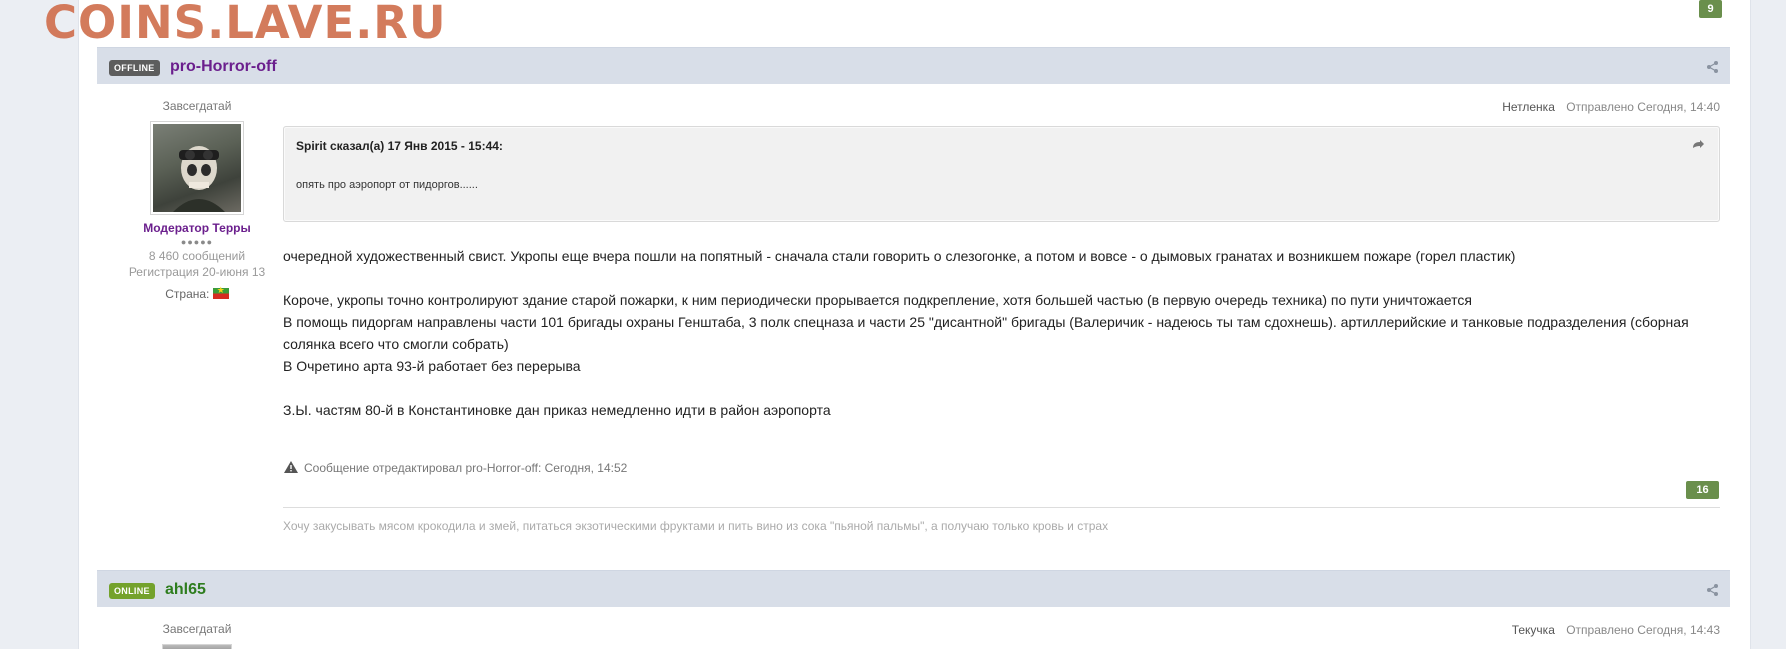  What do you see at coordinates (1643, 107) in the screenshot?
I see `post-time-link: Отправлено Сегодня, 14:40` at bounding box center [1643, 107].